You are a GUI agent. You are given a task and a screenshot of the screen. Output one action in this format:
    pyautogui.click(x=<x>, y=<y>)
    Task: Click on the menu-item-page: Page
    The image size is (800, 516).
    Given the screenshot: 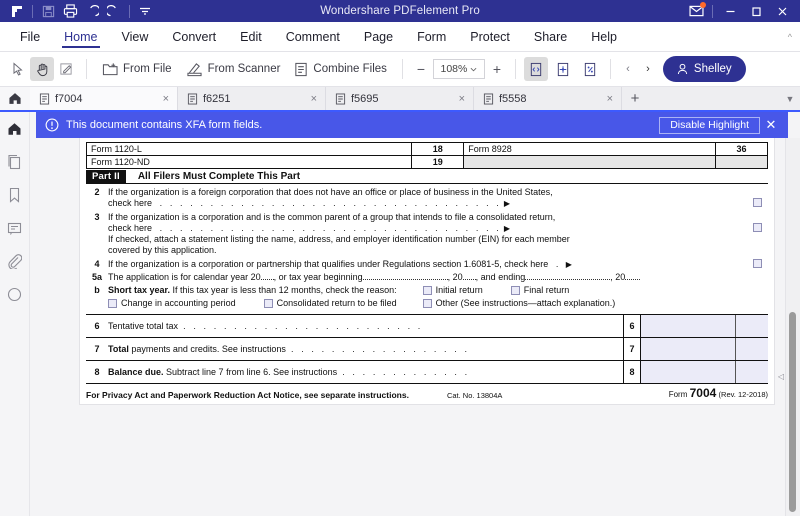 What is the action you would take?
    pyautogui.click(x=378, y=37)
    